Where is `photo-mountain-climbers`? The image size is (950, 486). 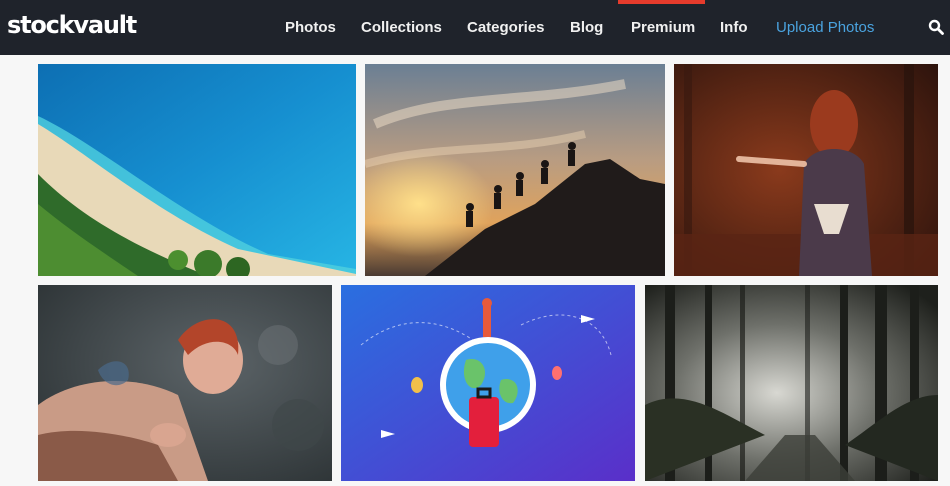
photo-mountain-climbers is located at coordinates (515, 170).